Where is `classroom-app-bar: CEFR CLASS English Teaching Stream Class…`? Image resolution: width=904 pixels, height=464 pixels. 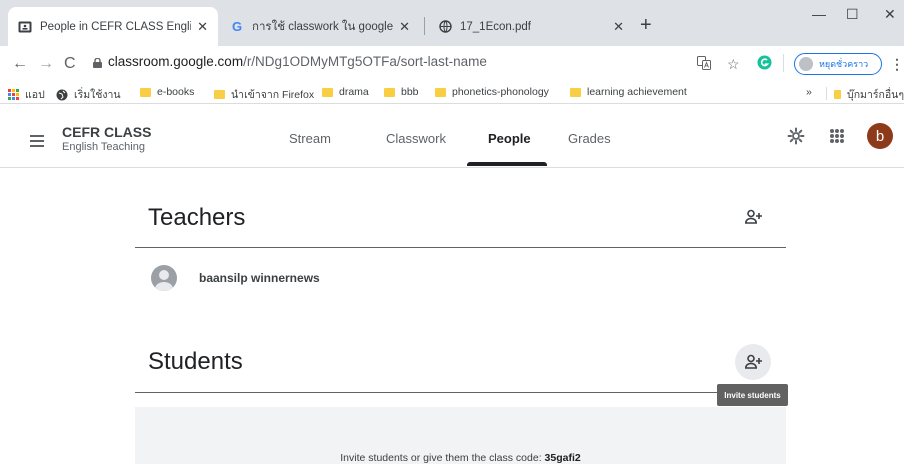
classroom-app-bar: CEFR CLASS English Teaching Stream Class… is located at coordinates (452, 136).